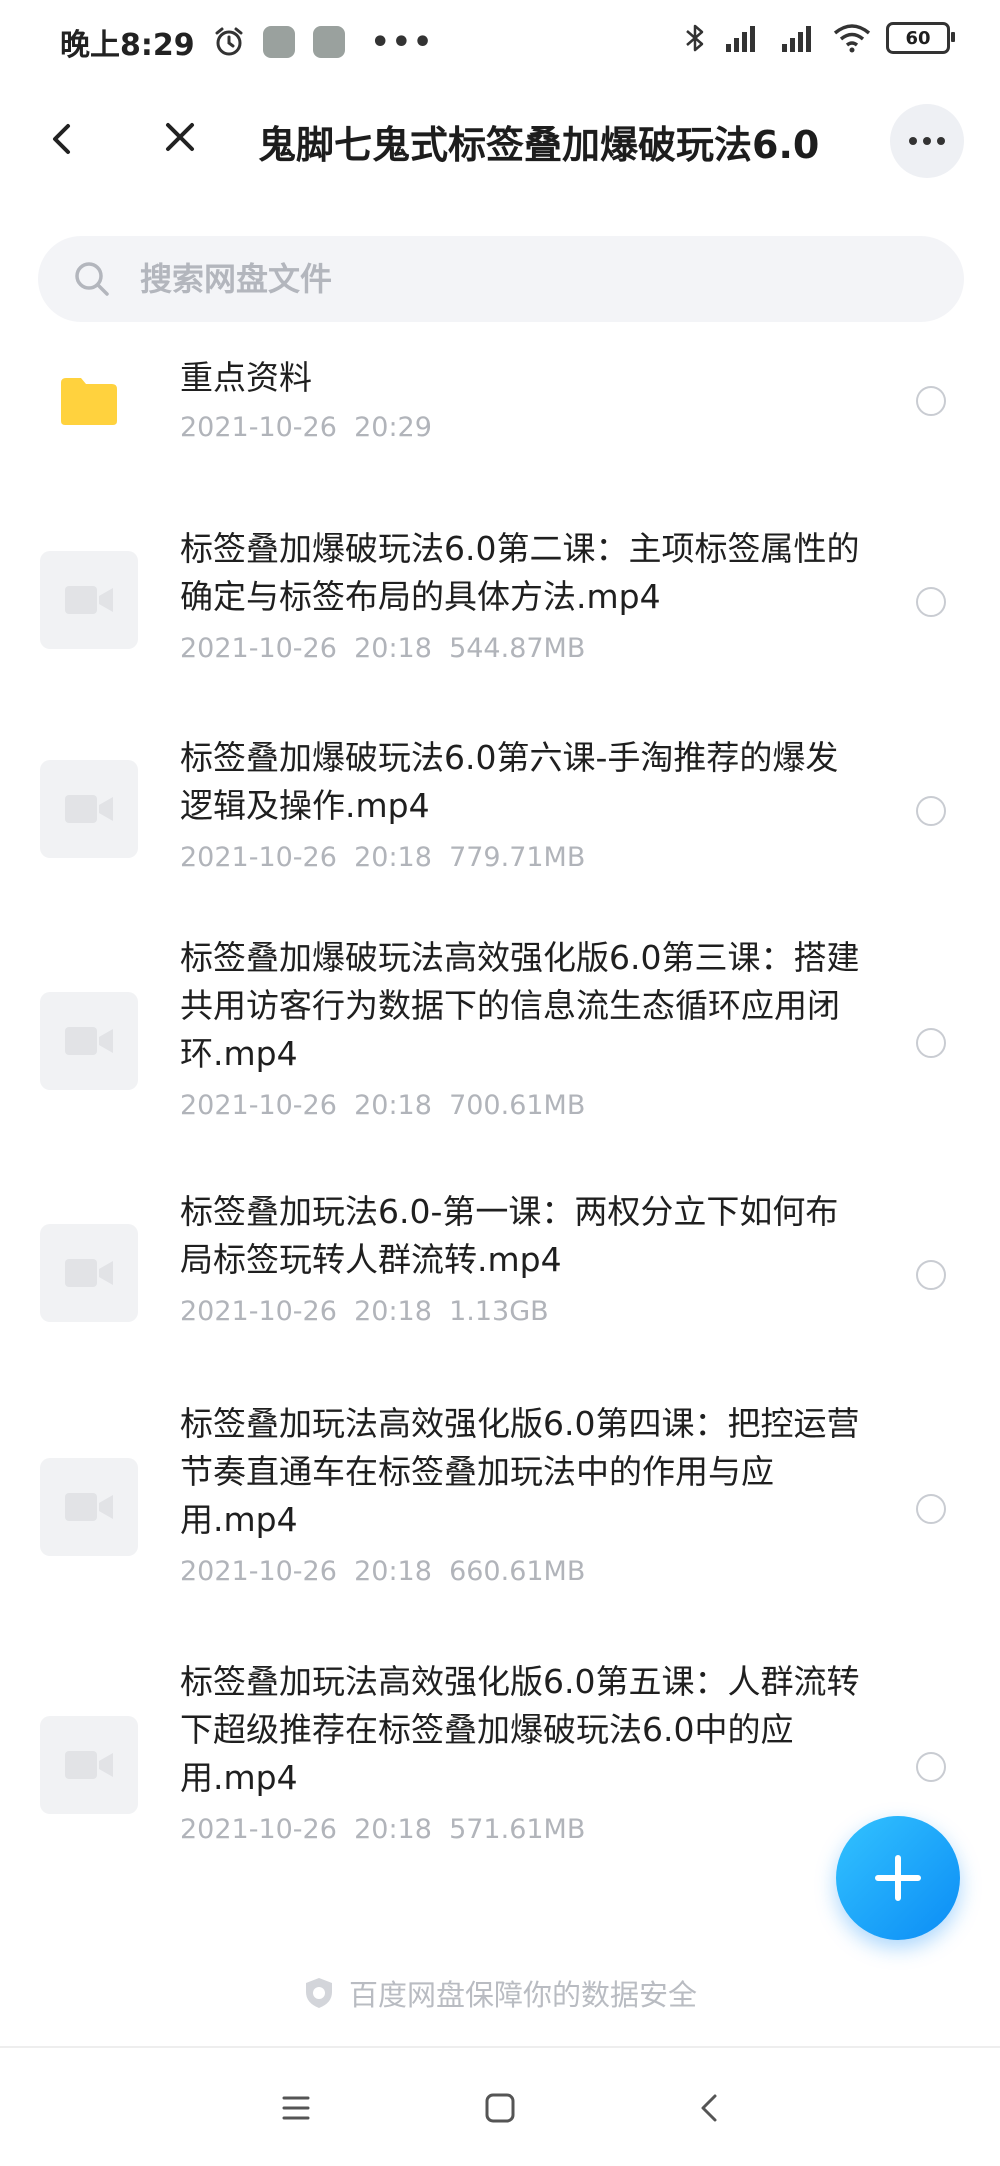 This screenshot has height=2166, width=1000. I want to click on file-size: 544.87MB, so click(517, 648).